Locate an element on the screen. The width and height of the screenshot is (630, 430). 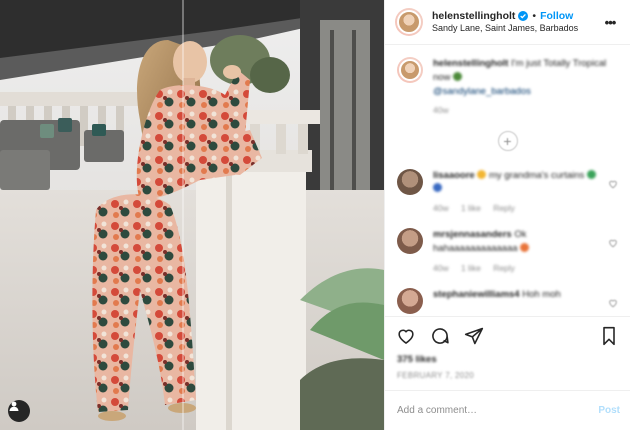
more-options-icon: ••• is located at coordinates (610, 22).